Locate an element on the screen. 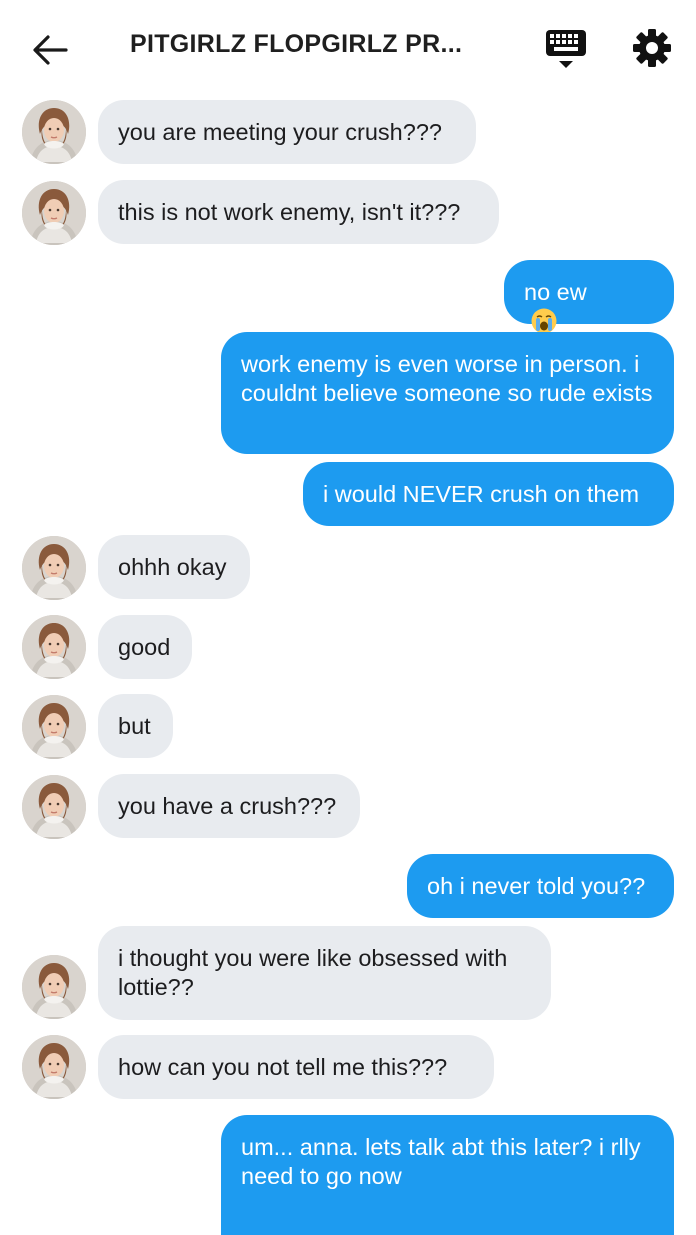  message-incoming: but is located at coordinates (135, 726).